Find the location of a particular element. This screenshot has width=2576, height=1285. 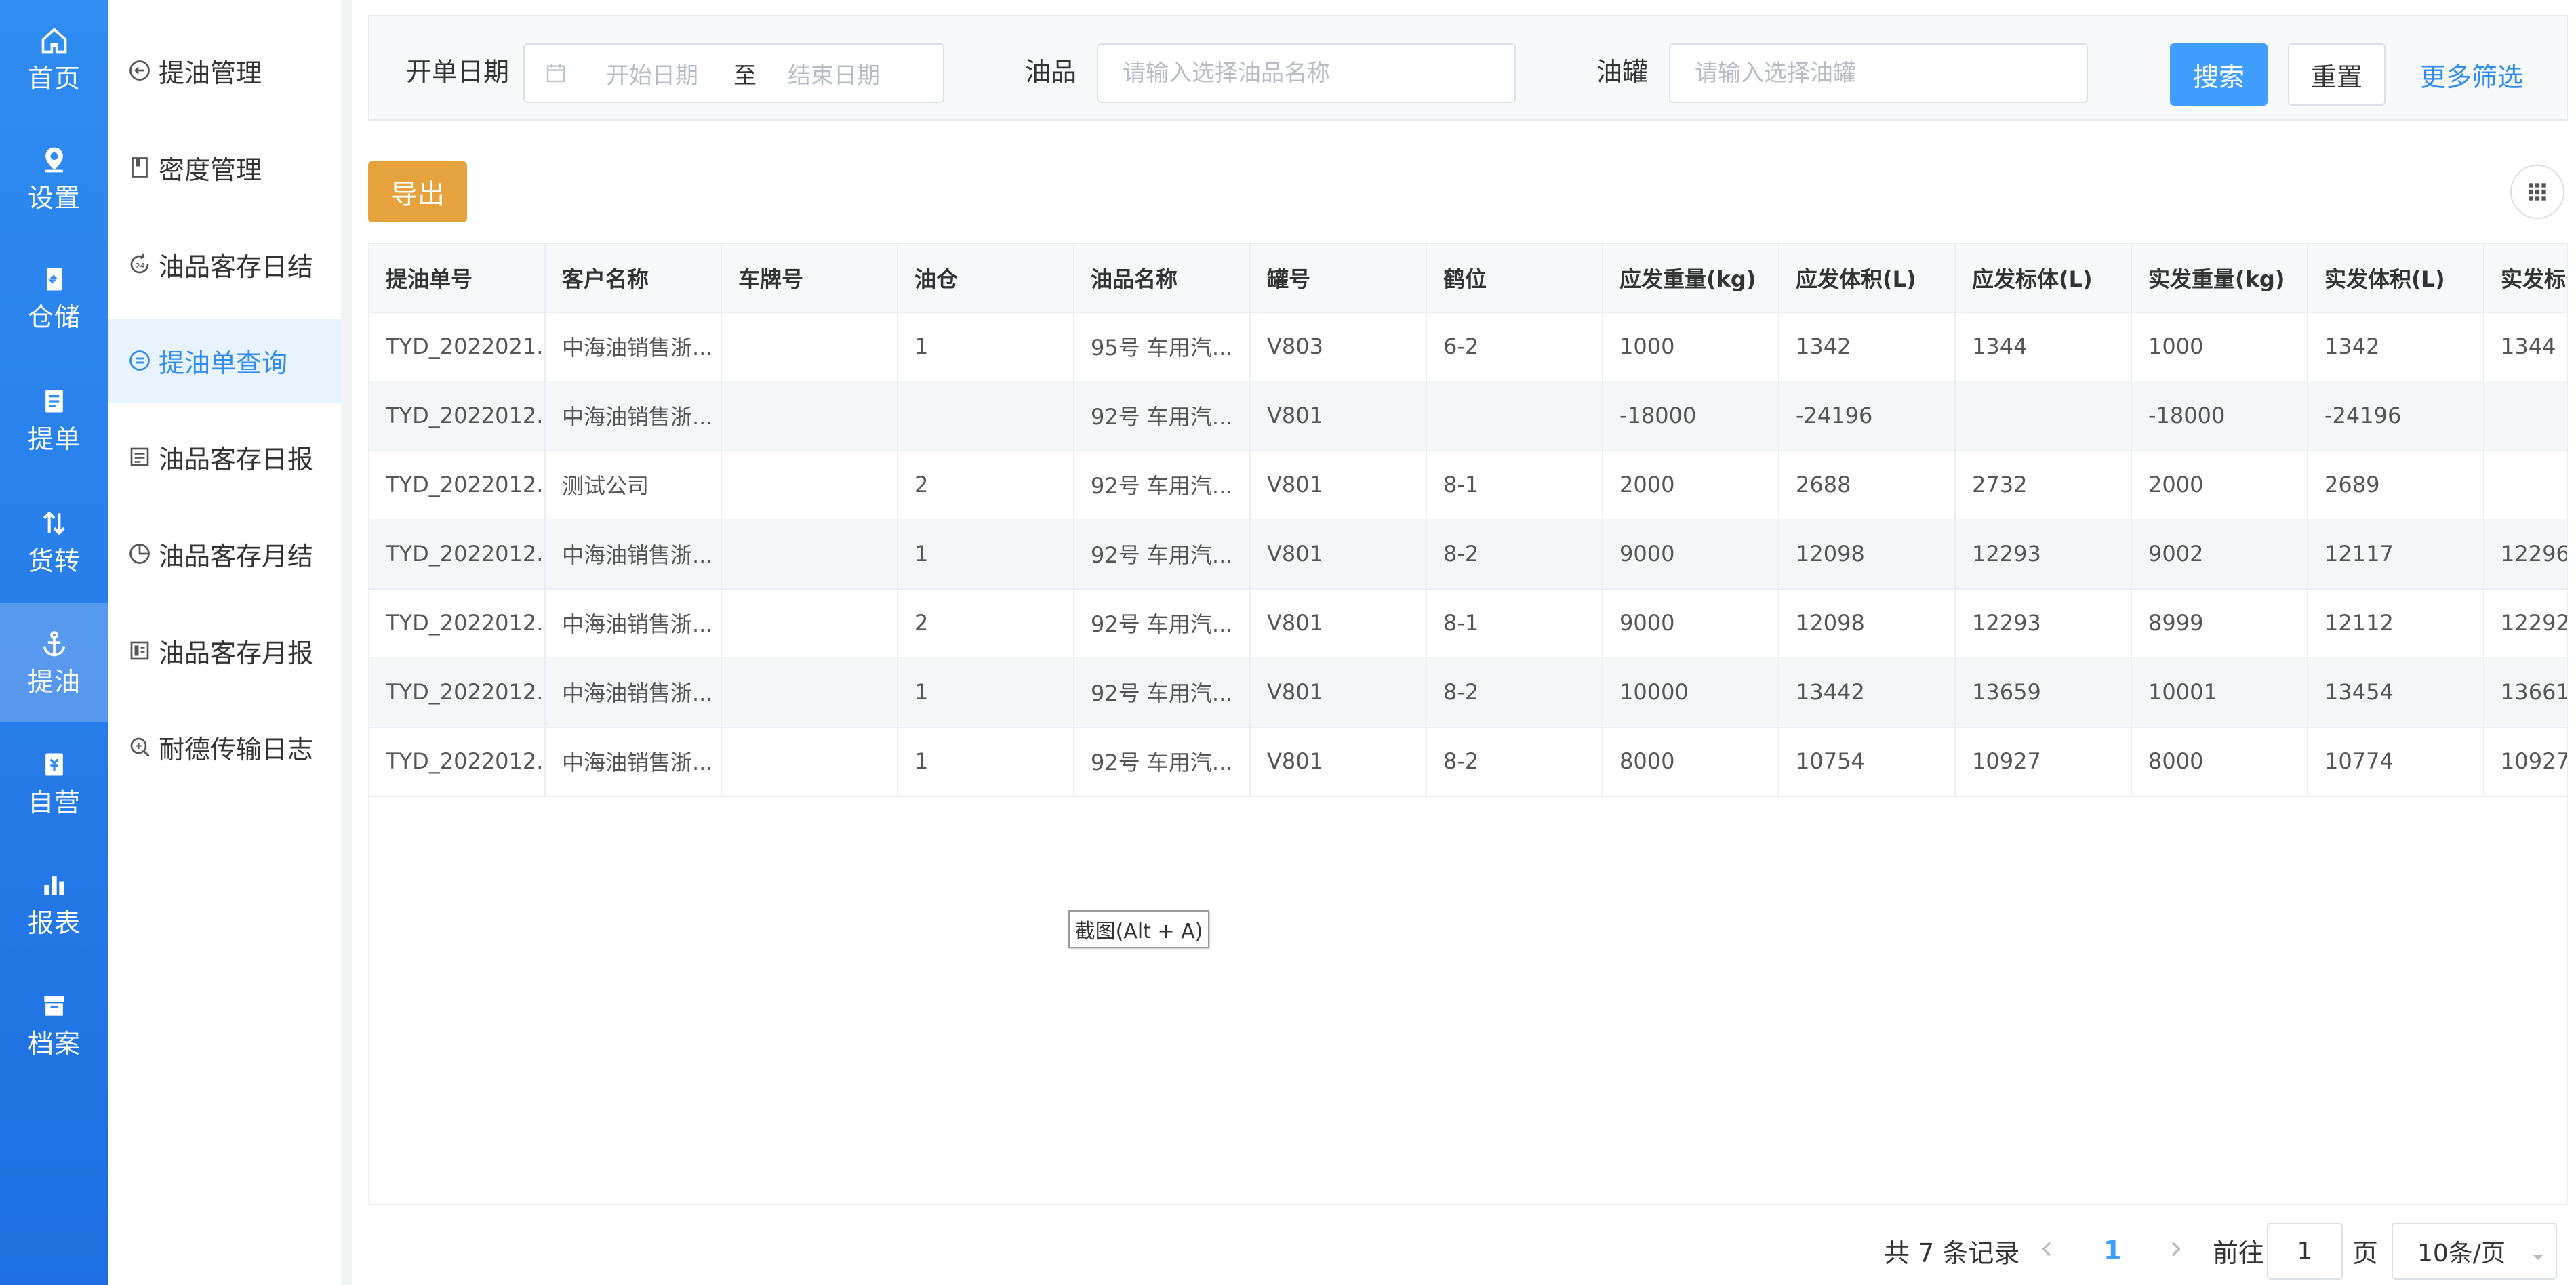

home-icon is located at coordinates (54, 41).